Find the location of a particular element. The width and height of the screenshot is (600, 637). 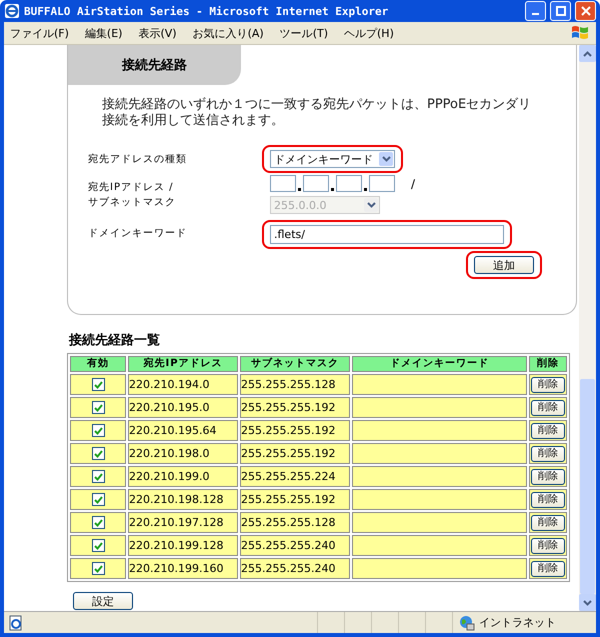

table-cell: 220.210.199.160 is located at coordinates (183, 568).